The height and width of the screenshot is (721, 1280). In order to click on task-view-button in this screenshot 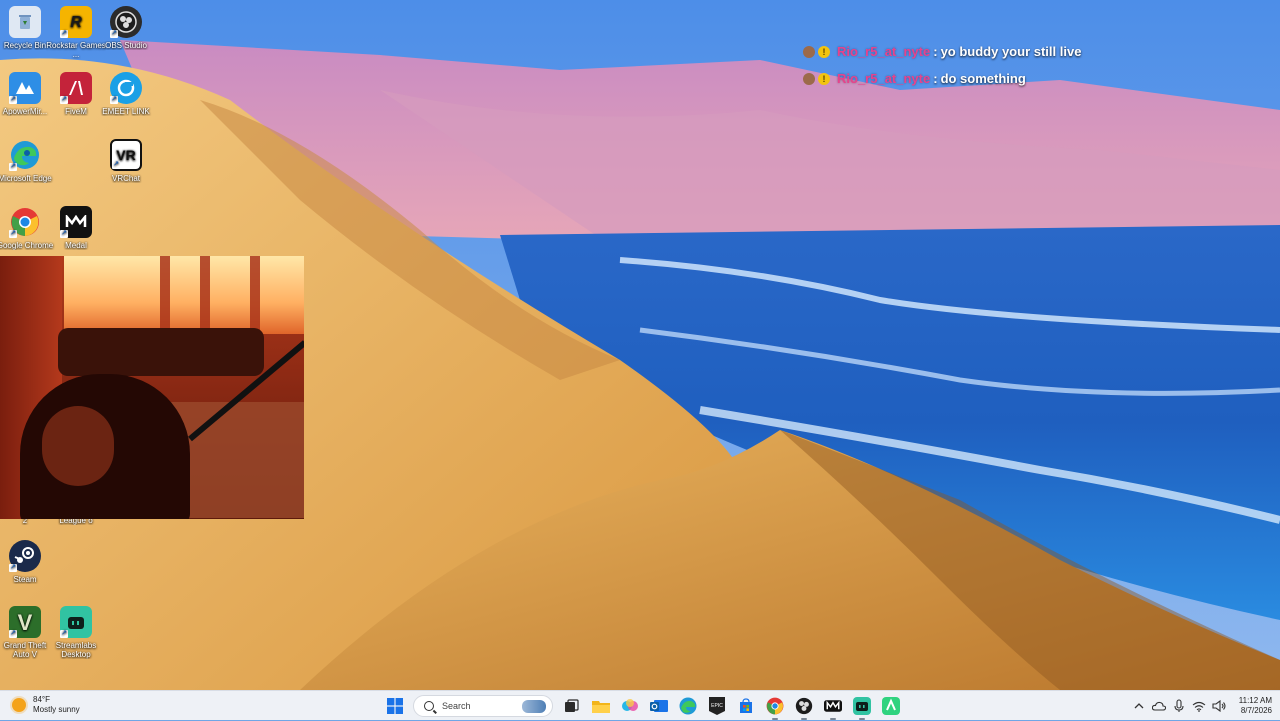, I will do `click(572, 706)`.